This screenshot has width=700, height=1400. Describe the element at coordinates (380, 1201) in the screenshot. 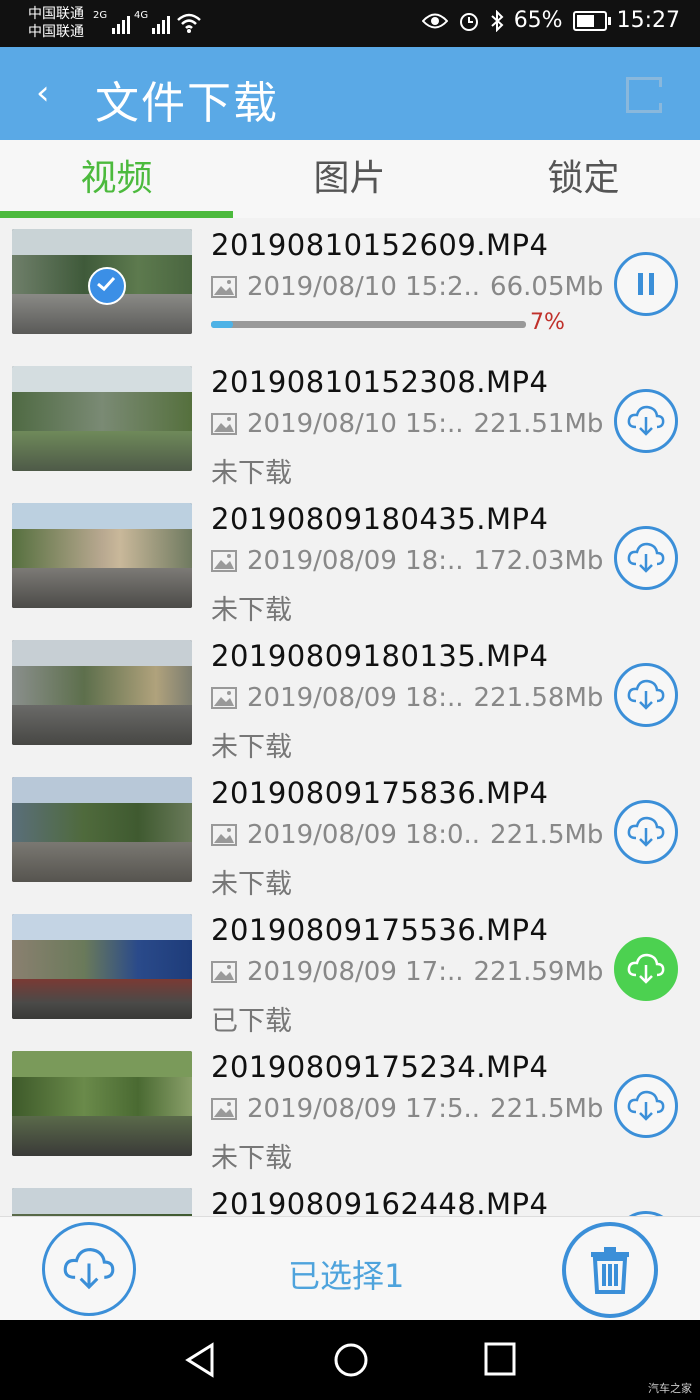

I see `file-name: 20190809162448.MP4` at that location.